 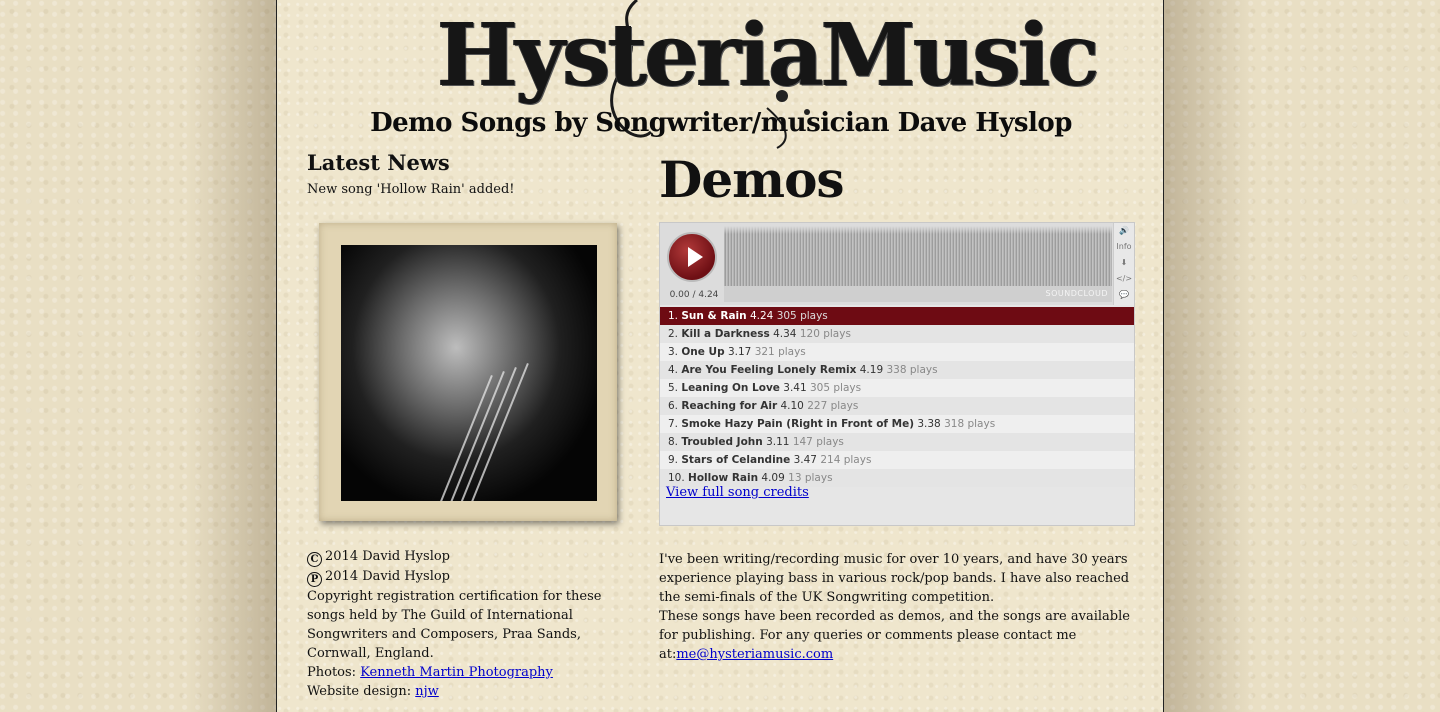 What do you see at coordinates (1124, 231) in the screenshot?
I see `volume-icon: 🔊` at bounding box center [1124, 231].